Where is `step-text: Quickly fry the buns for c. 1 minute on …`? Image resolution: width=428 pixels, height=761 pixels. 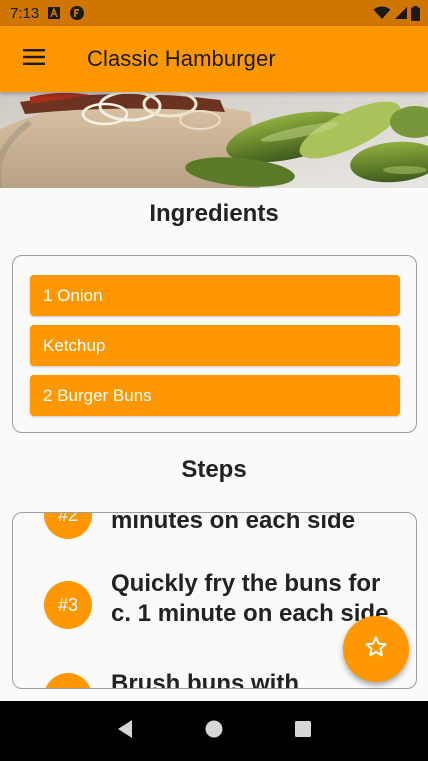
step-text: Quickly fry the buns for c. 1 minute on … is located at coordinates (250, 598).